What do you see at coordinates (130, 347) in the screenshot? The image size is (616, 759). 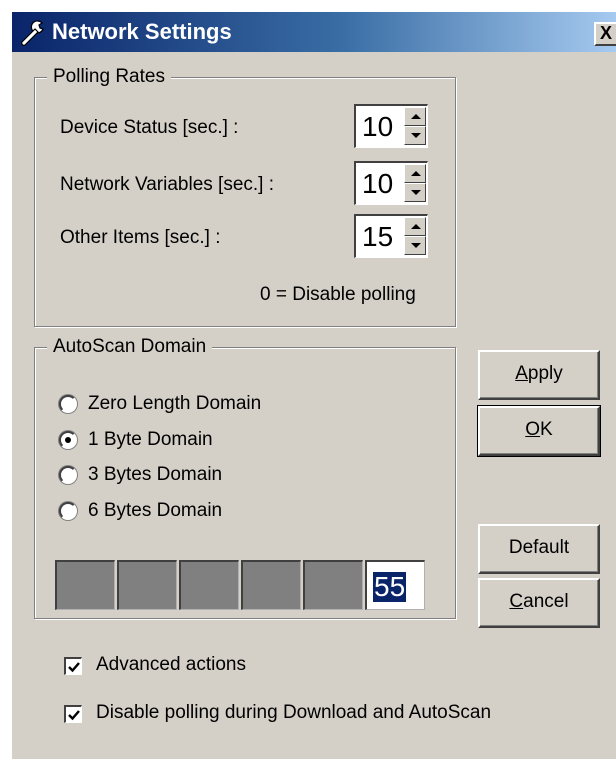 I see `autoscan-domain-legend: AutoScan Domain` at bounding box center [130, 347].